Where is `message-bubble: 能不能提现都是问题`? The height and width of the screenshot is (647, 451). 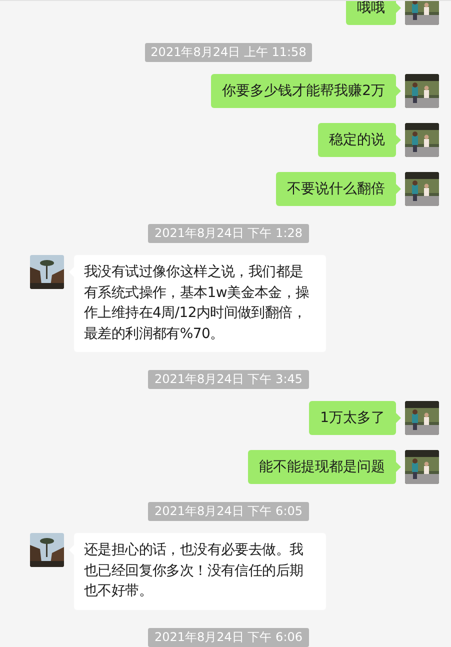 message-bubble: 能不能提现都是问题 is located at coordinates (322, 467).